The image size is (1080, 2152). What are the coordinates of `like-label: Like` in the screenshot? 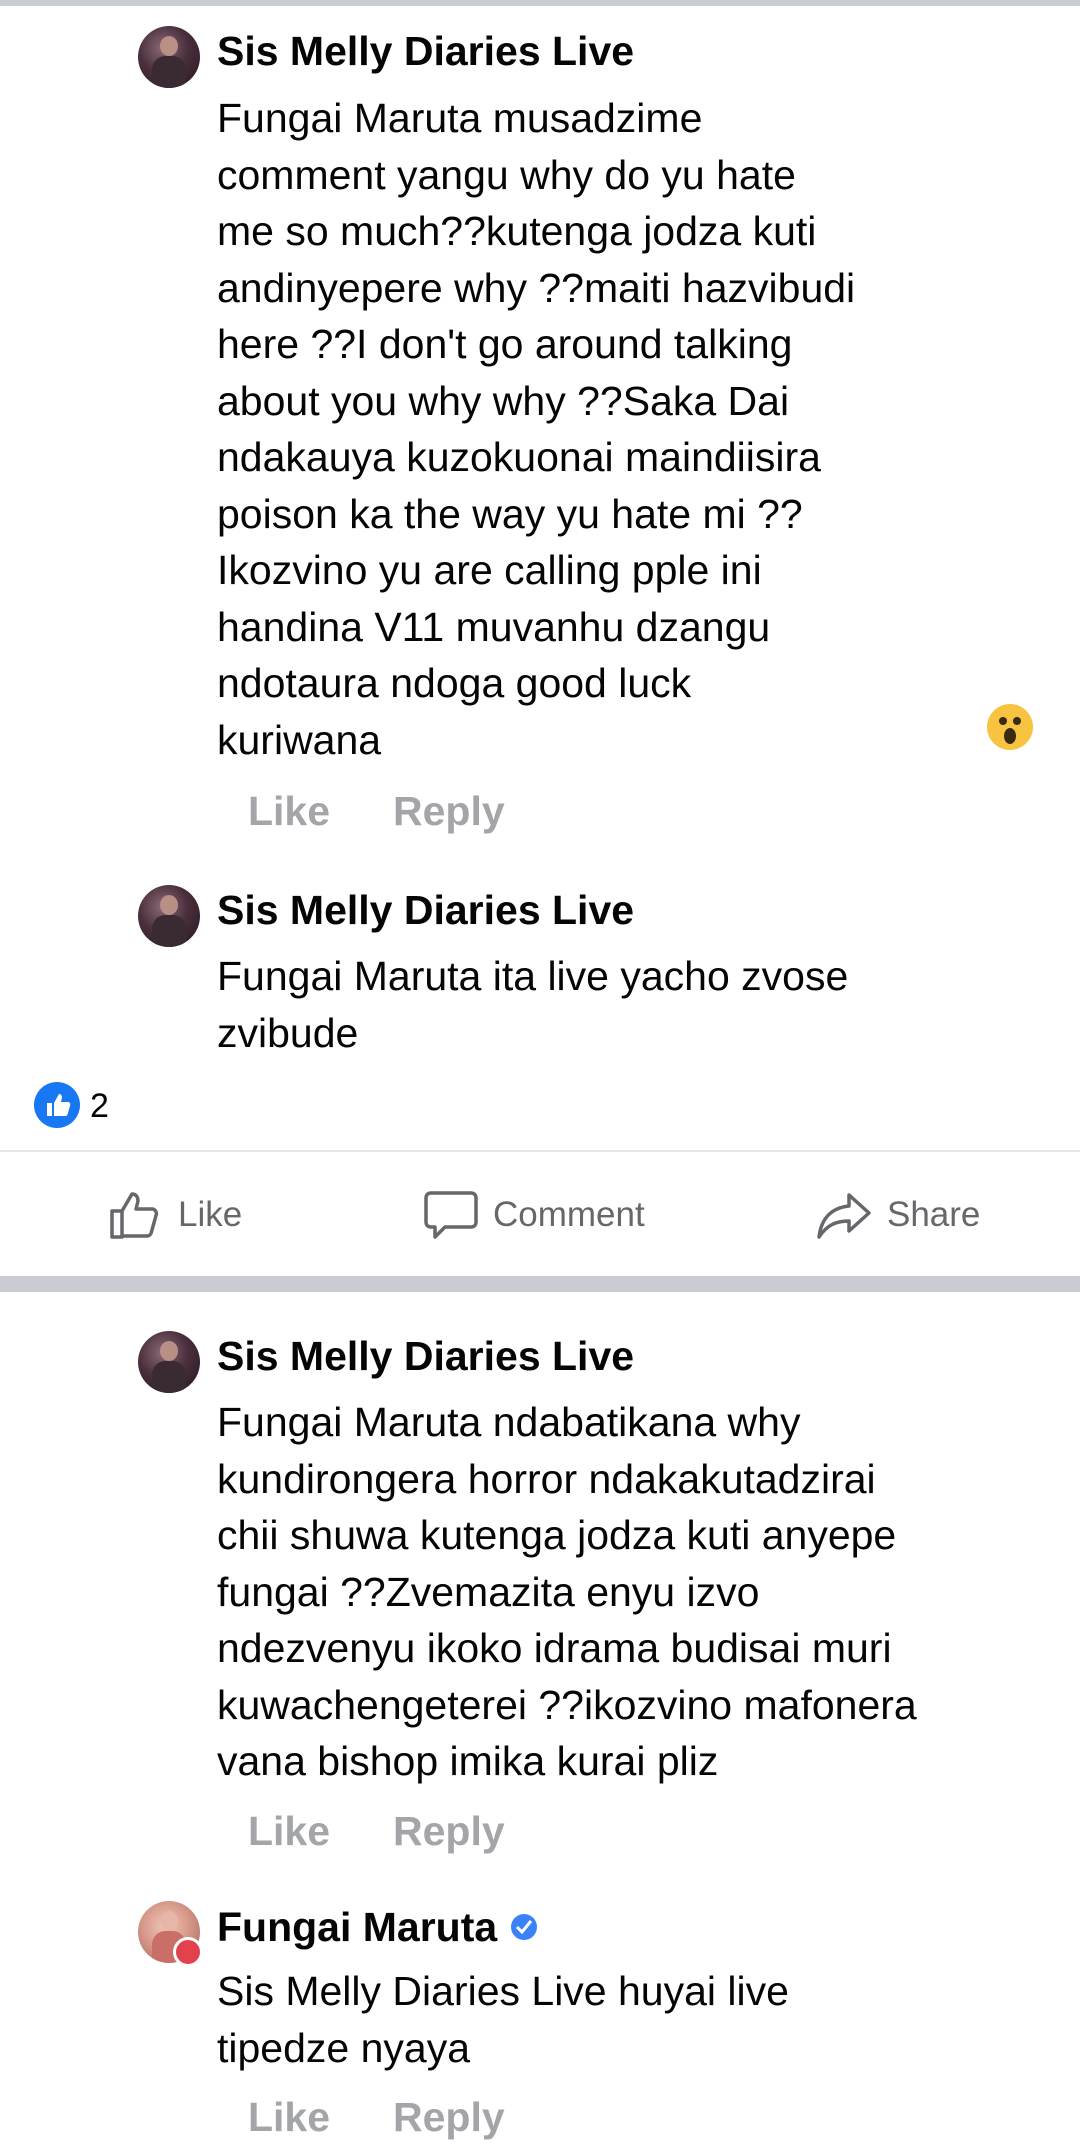 It's located at (210, 1214).